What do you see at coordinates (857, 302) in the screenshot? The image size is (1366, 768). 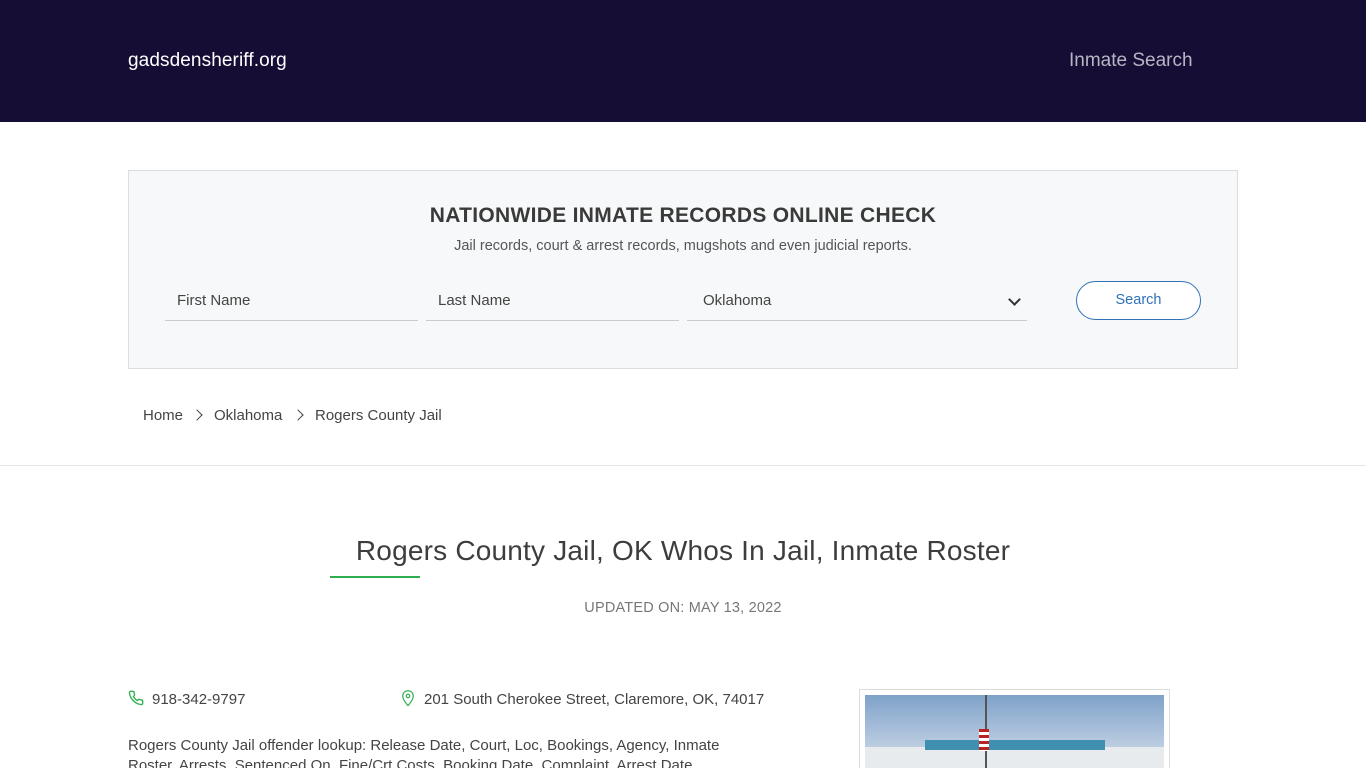 I see `state-select: Oklahoma` at bounding box center [857, 302].